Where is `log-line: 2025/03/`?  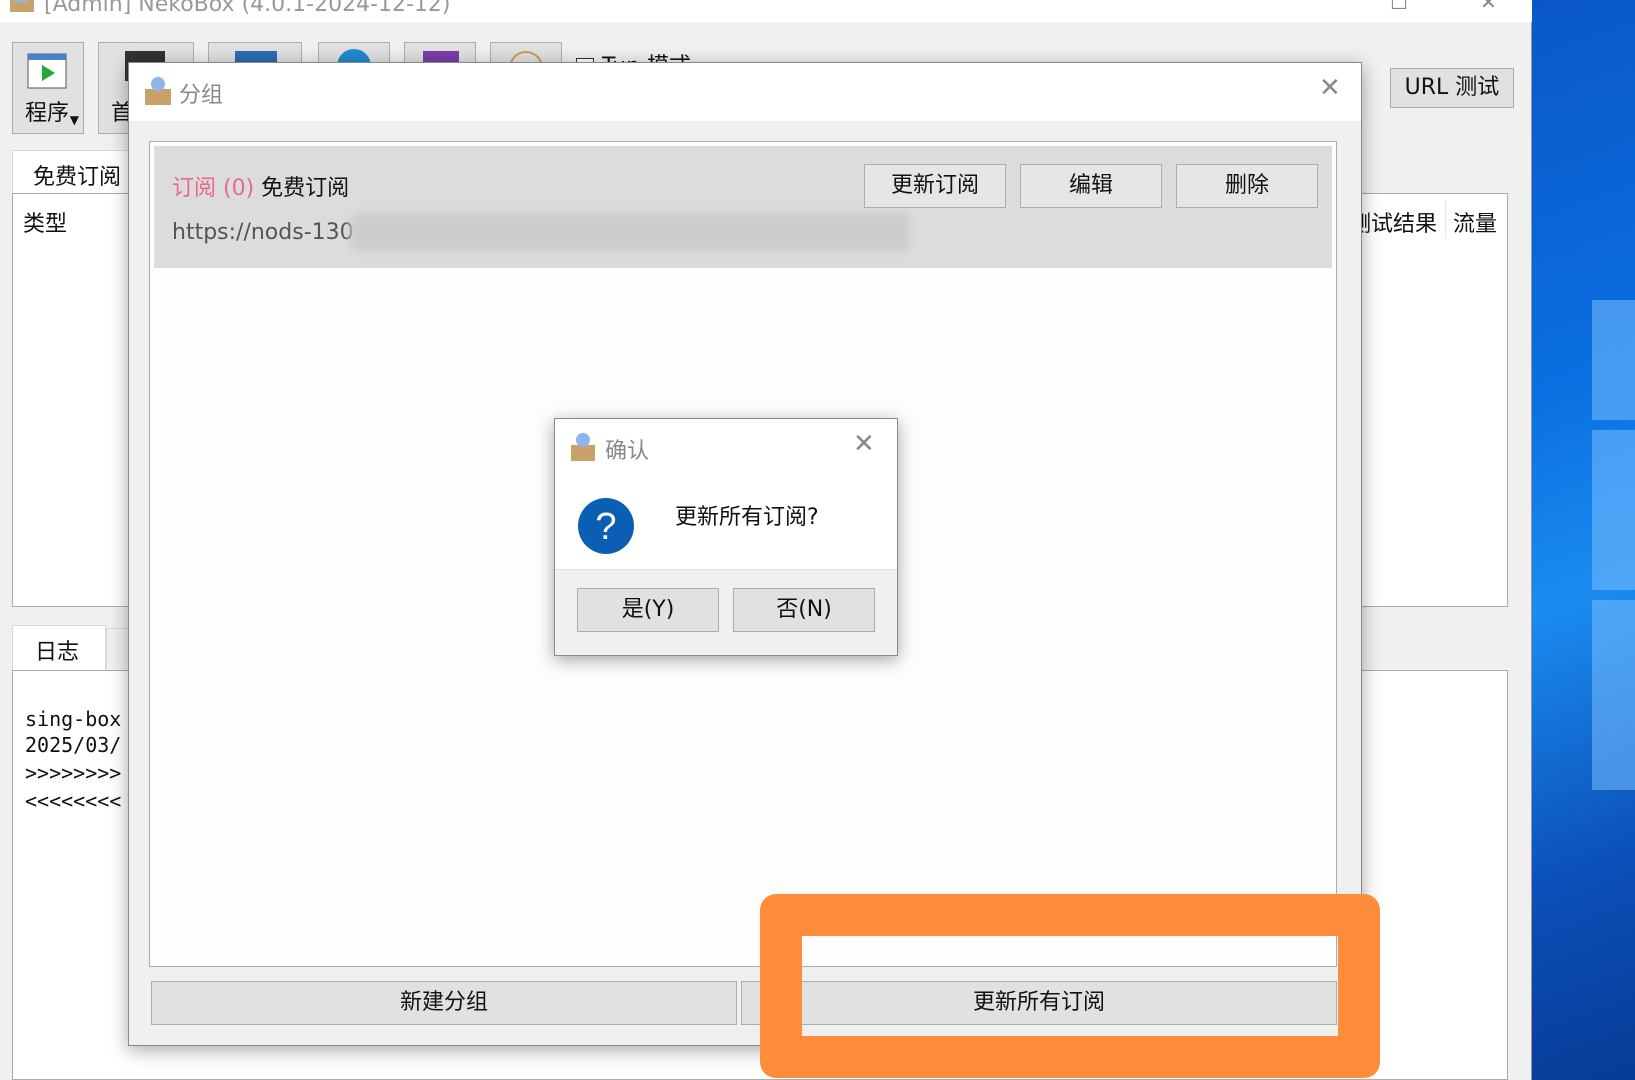 log-line: 2025/03/ is located at coordinates (73, 745).